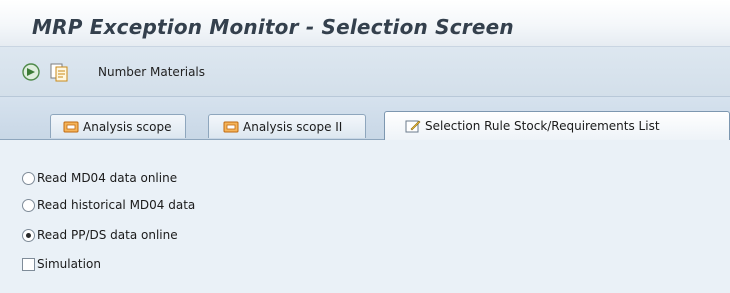 The width and height of the screenshot is (730, 293). What do you see at coordinates (69, 264) in the screenshot?
I see `option-label: Simulation` at bounding box center [69, 264].